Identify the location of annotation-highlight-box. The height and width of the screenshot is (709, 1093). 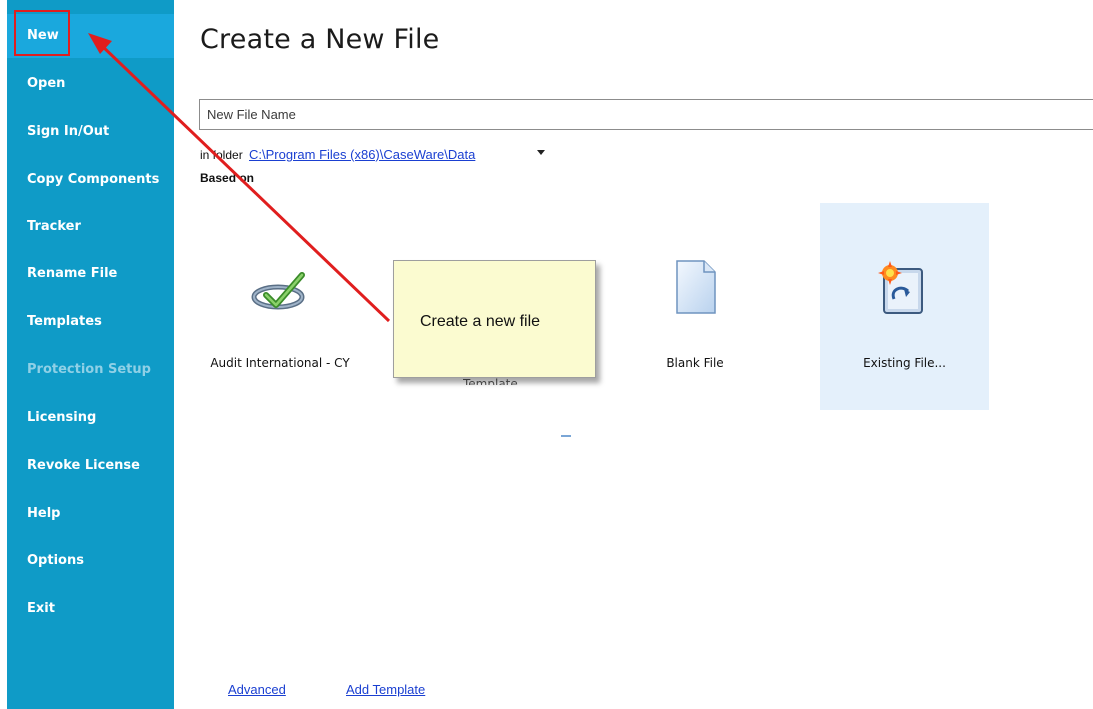
(42, 33).